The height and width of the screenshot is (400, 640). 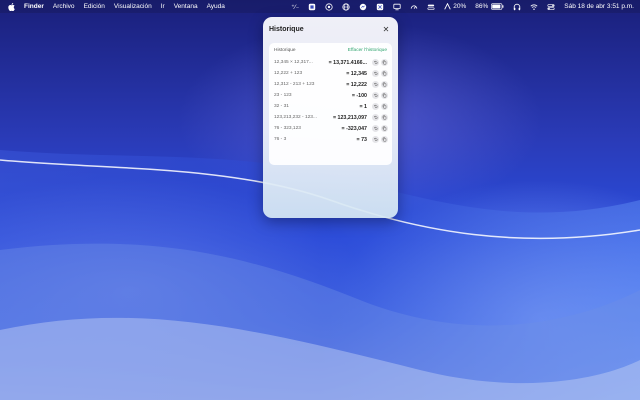 I want to click on headphones-icon, so click(x=517, y=7).